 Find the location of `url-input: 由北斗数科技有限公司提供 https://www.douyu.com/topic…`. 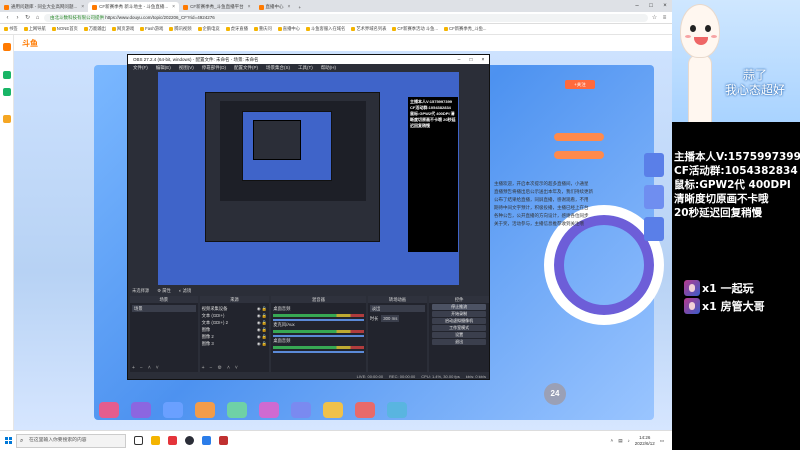

url-input: 由北斗数科技有限公司提供 https://www.douyu.com/topic… is located at coordinates (346, 17).